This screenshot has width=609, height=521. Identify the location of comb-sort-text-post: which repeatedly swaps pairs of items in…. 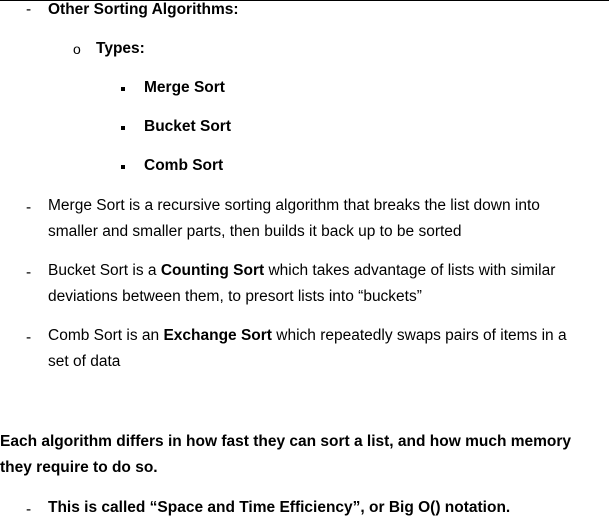
(419, 335).